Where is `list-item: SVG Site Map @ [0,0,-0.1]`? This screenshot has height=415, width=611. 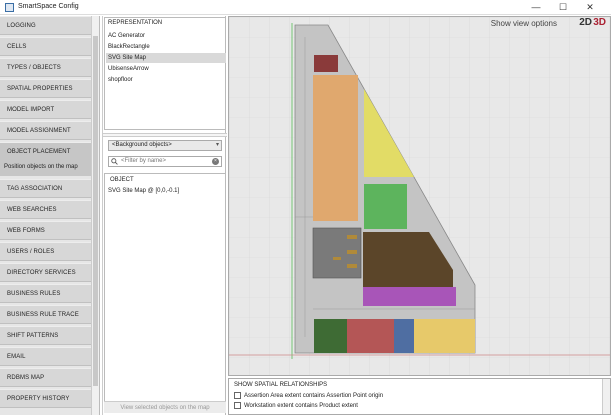 list-item: SVG Site Map @ [0,0,-0.1] is located at coordinates (143, 191).